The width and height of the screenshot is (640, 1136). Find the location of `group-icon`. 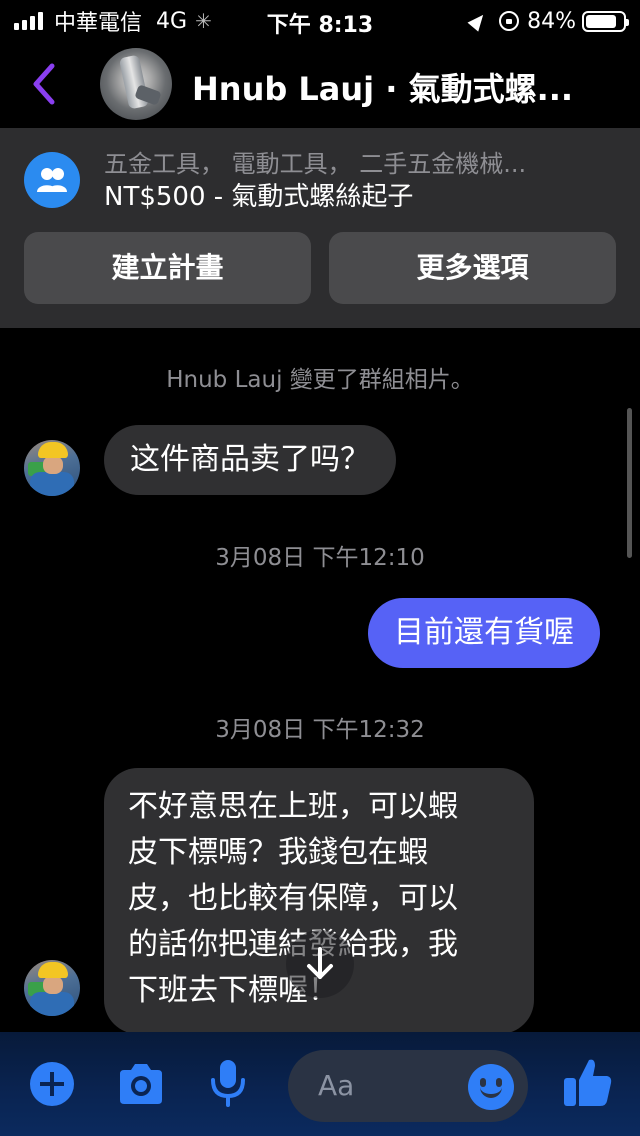

group-icon is located at coordinates (52, 180).